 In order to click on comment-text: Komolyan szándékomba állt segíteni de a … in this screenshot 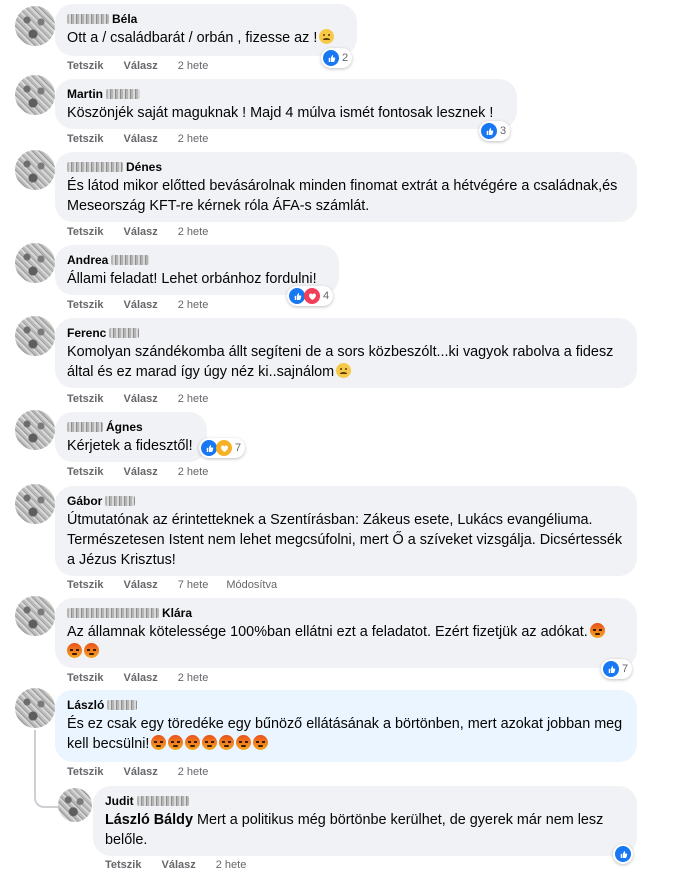, I will do `click(340, 362)`.